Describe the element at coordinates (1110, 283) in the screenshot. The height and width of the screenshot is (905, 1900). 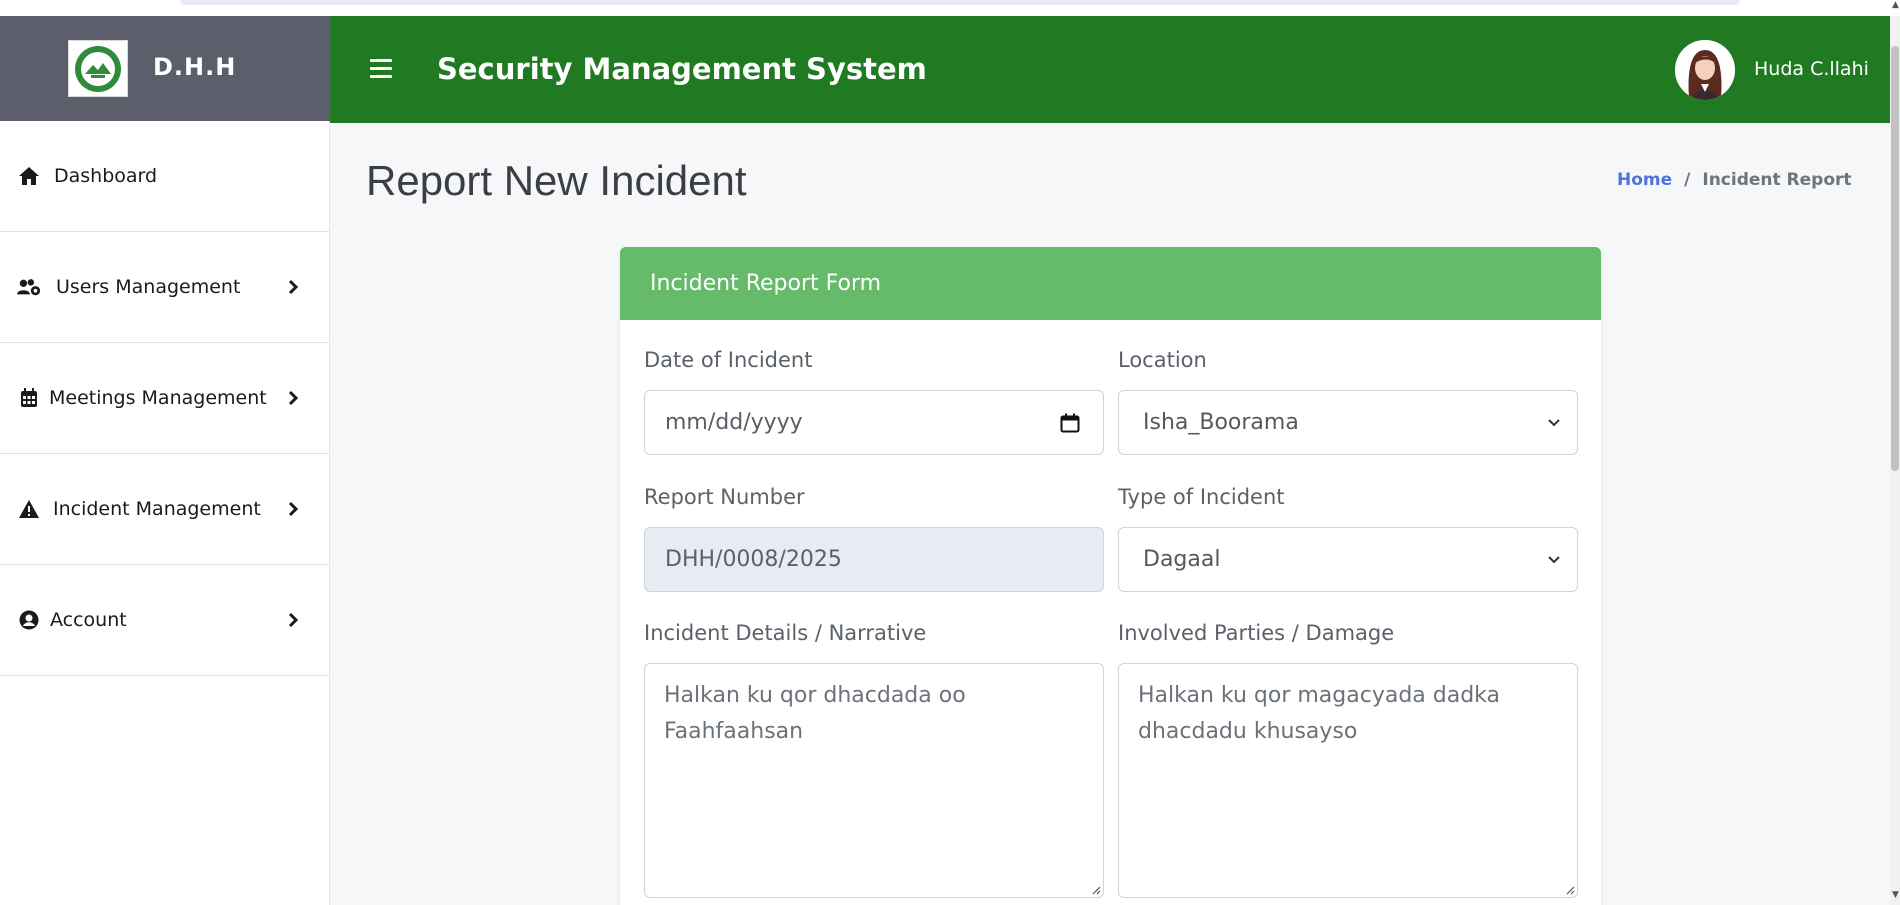
I see `card-header: Incident Report Form` at that location.